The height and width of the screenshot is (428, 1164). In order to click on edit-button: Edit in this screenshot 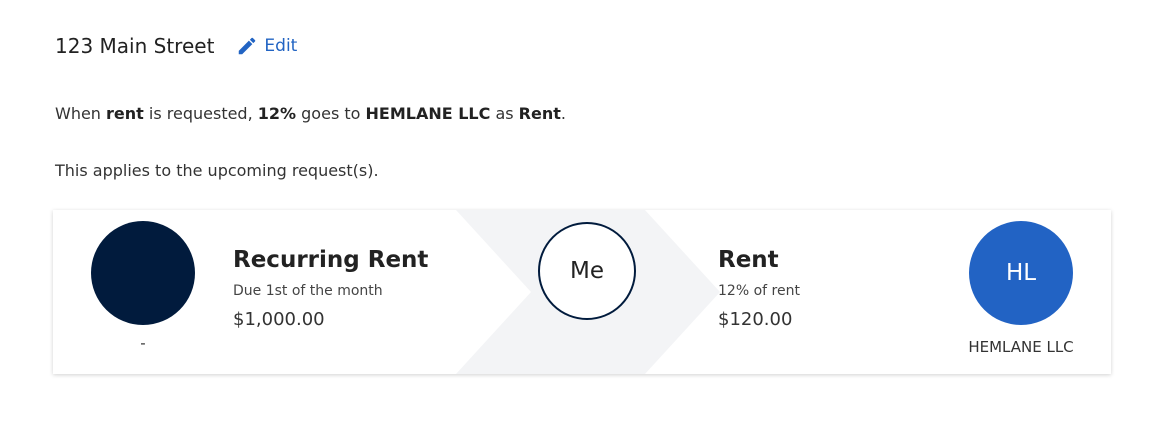, I will do `click(266, 46)`.